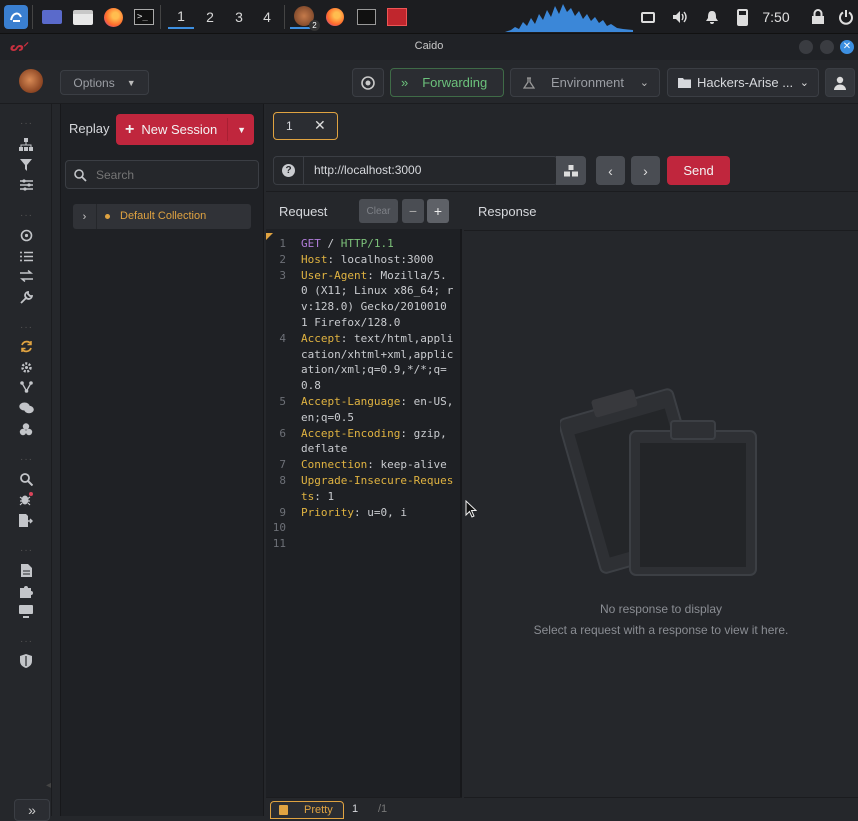 The height and width of the screenshot is (821, 858). What do you see at coordinates (307, 810) in the screenshot?
I see `pretty-toggle: Pretty` at bounding box center [307, 810].